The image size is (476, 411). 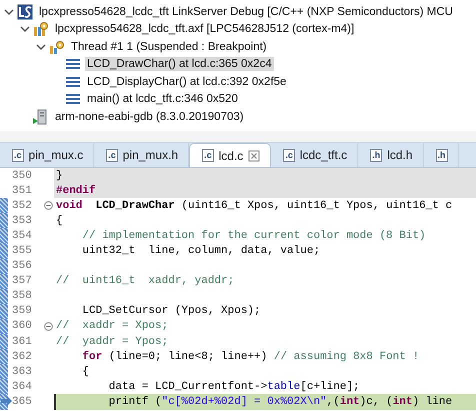 I want to click on tree-item: LCD_DrawChar() at lcd.c:365 0x2c4, so click(x=179, y=64).